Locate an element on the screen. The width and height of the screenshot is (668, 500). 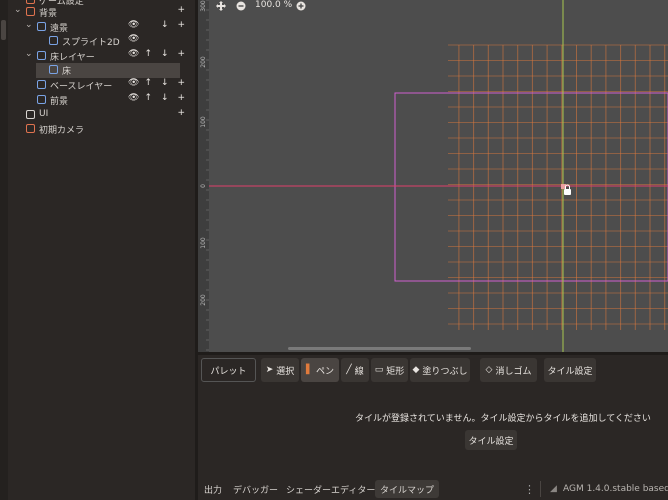
fill-tool-button: ◆ 塗りつぶし is located at coordinates (440, 370).